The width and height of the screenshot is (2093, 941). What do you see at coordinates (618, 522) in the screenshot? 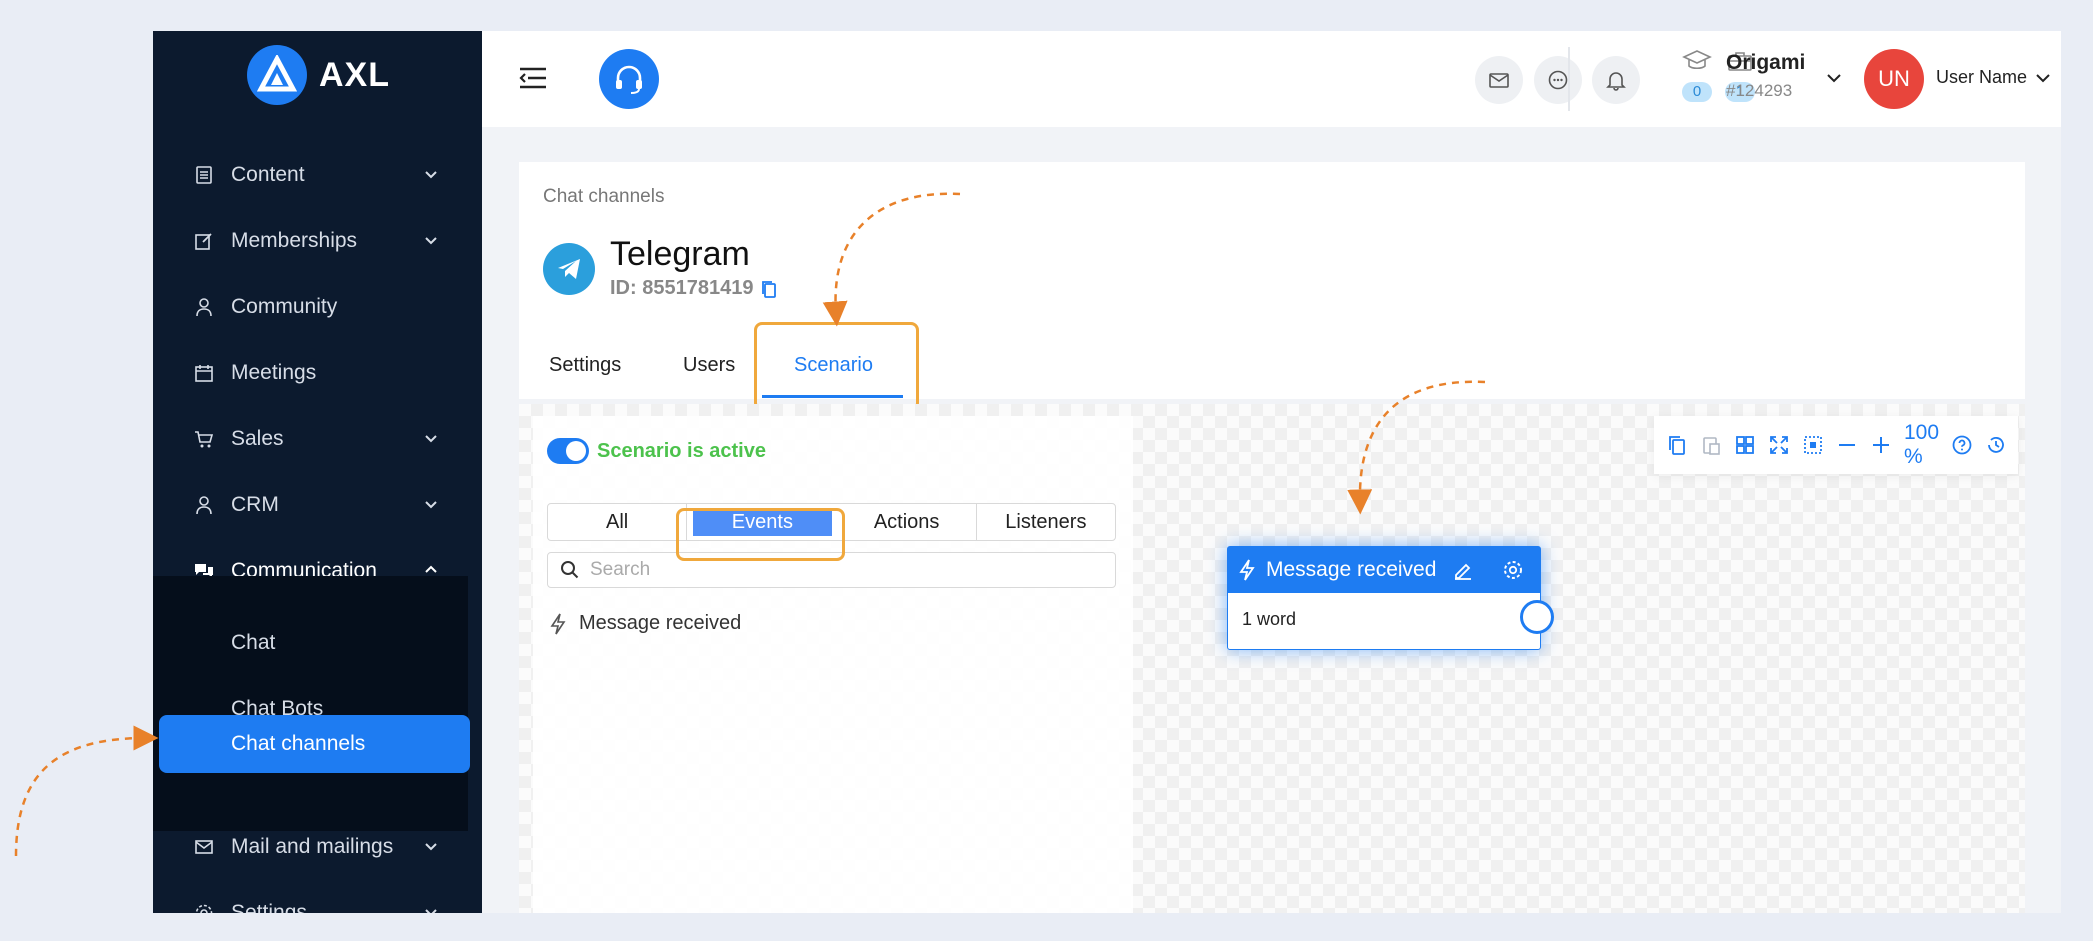
I see `filter-all: All` at bounding box center [618, 522].